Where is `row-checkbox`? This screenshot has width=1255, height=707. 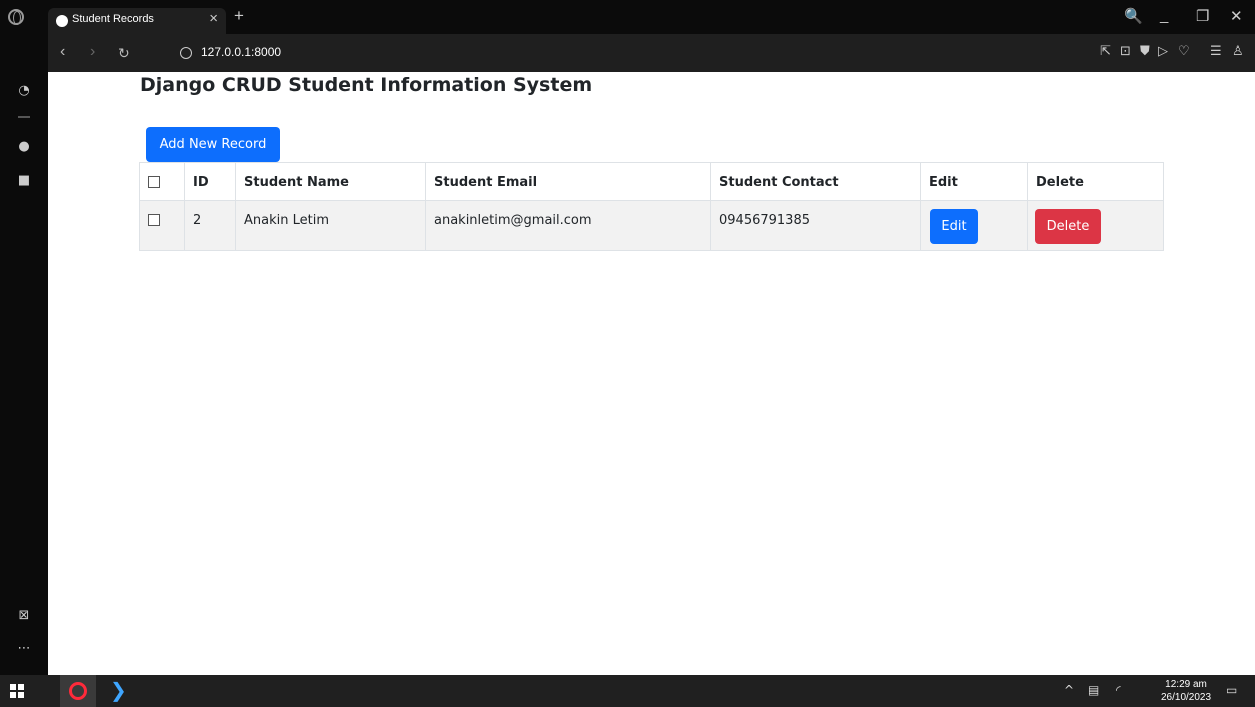 row-checkbox is located at coordinates (154, 220).